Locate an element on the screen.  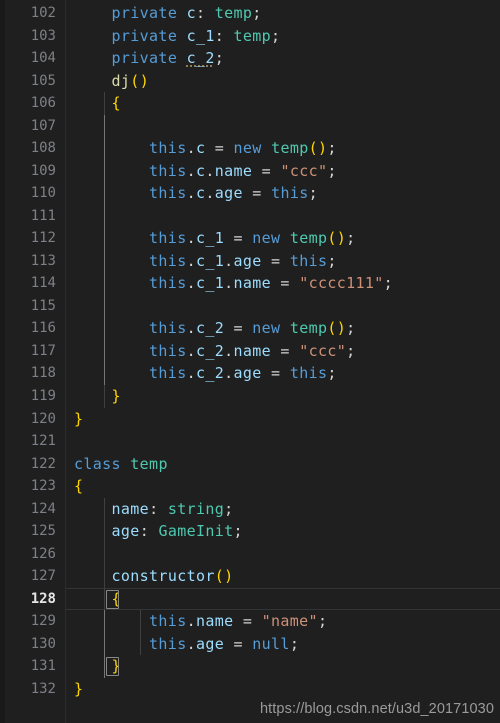
line-number: 103 is located at coordinates (28, 36).